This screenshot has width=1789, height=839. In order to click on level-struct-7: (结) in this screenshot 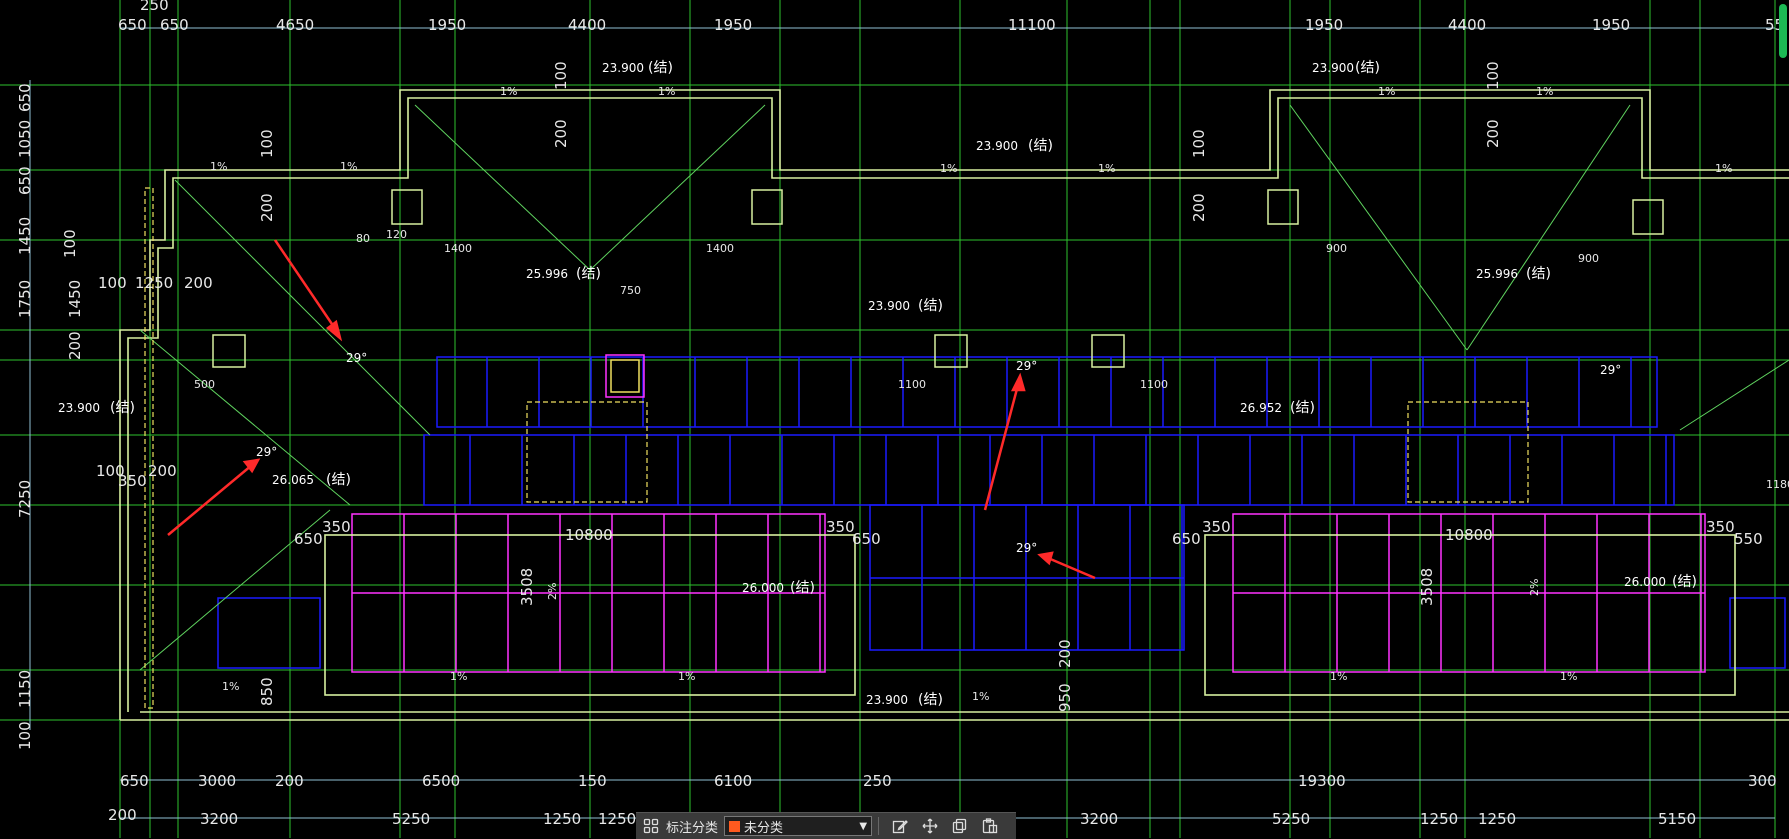, I will do `click(122, 408)`.